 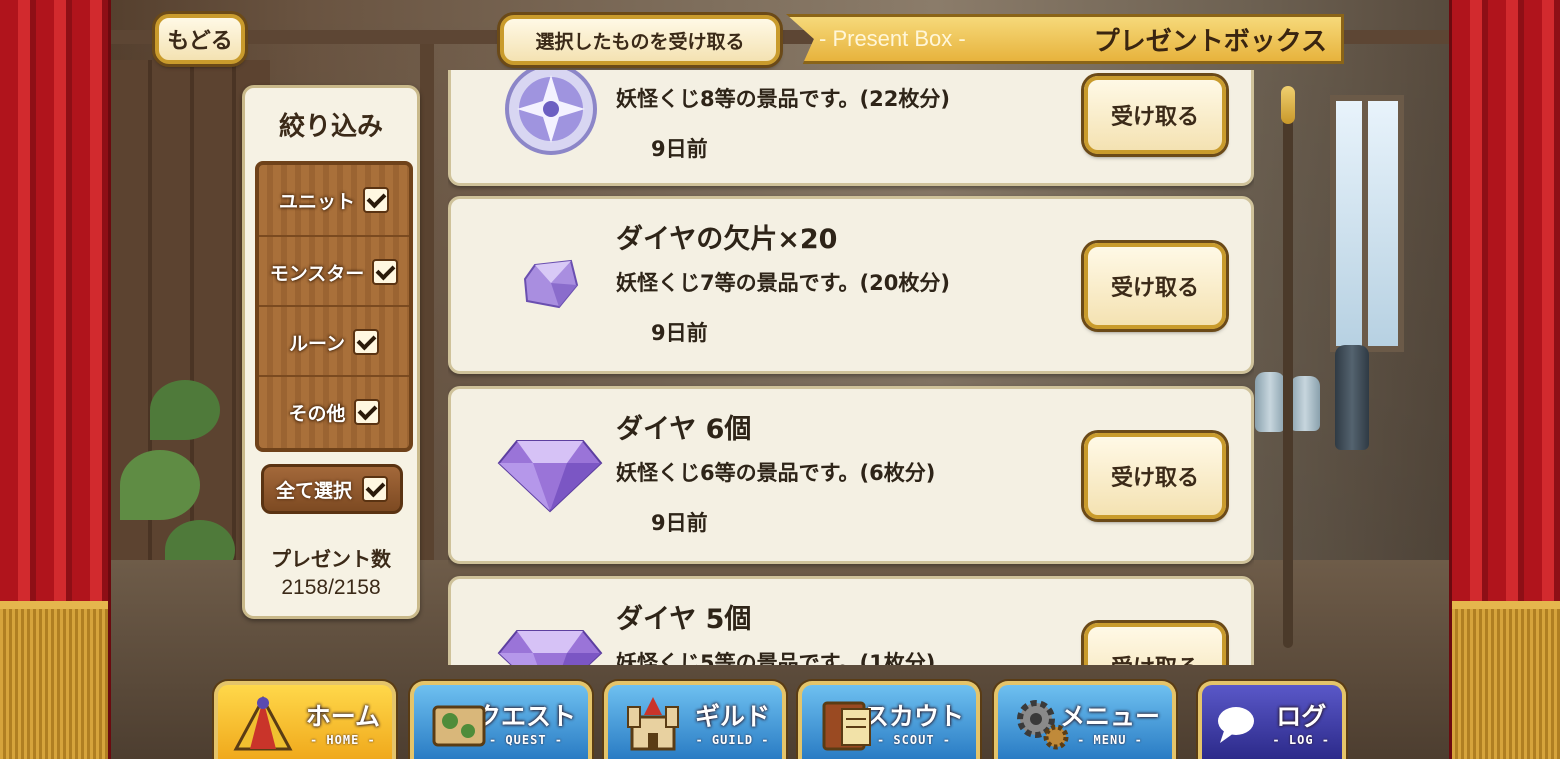 I want to click on diamond-shard-icon, so click(x=551, y=284).